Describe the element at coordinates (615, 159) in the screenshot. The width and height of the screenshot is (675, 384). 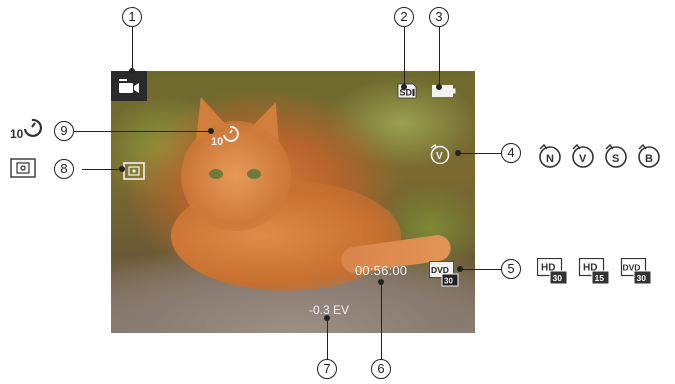
I see `scene-option-letter: S` at that location.